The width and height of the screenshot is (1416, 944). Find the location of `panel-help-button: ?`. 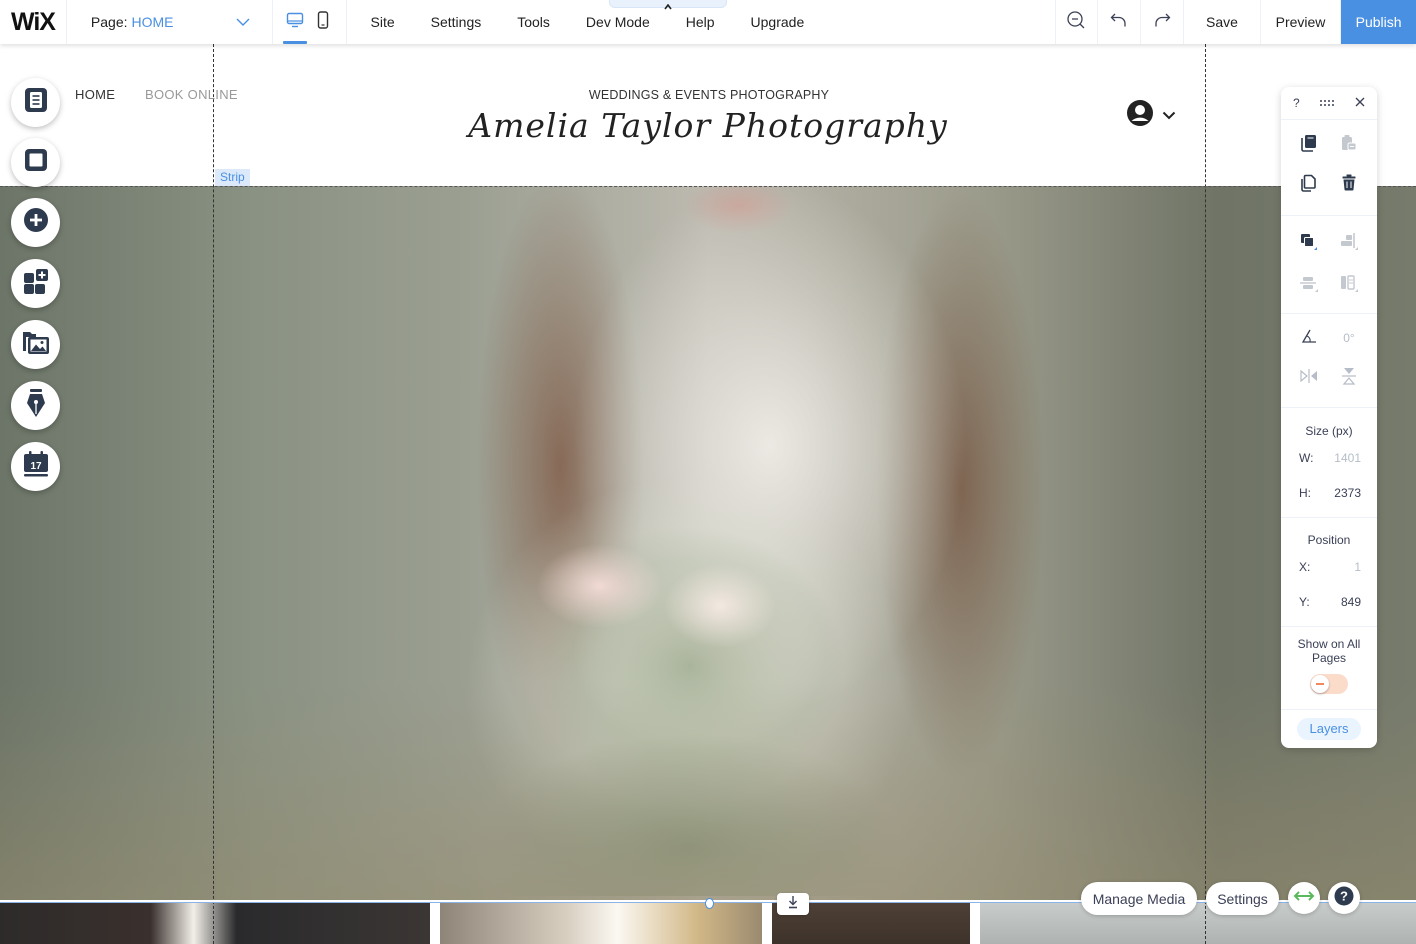

panel-help-button: ? is located at coordinates (1296, 103).